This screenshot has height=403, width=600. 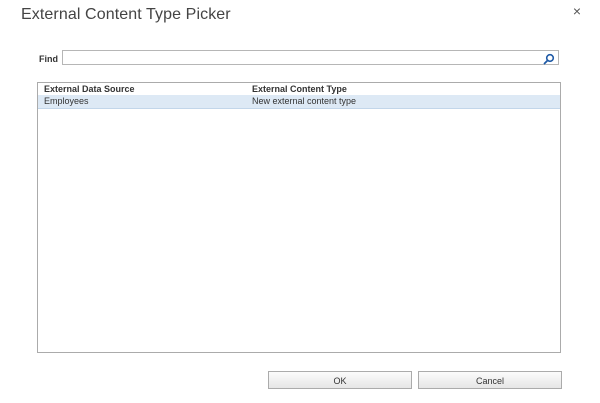 What do you see at coordinates (549, 58) in the screenshot?
I see `search-icon` at bounding box center [549, 58].